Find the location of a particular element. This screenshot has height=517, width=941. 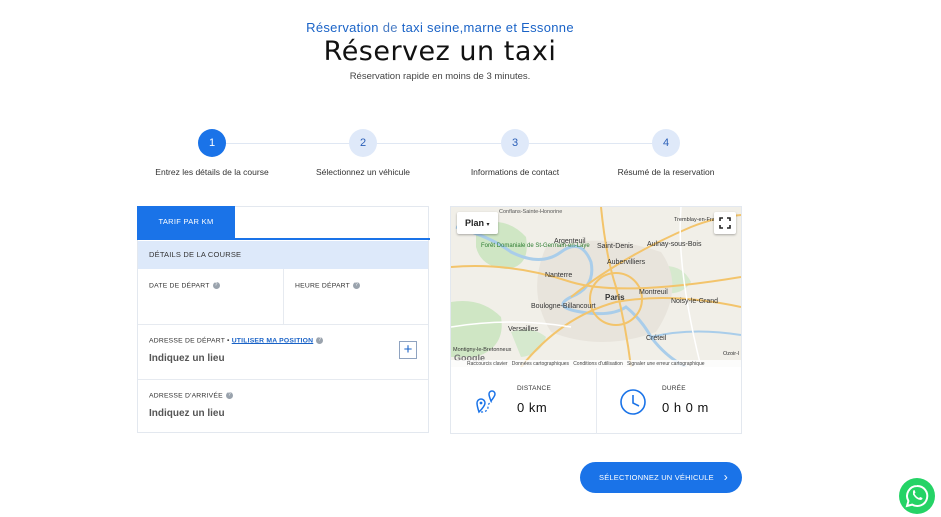

step-label: Informations de contact is located at coordinates (515, 172).